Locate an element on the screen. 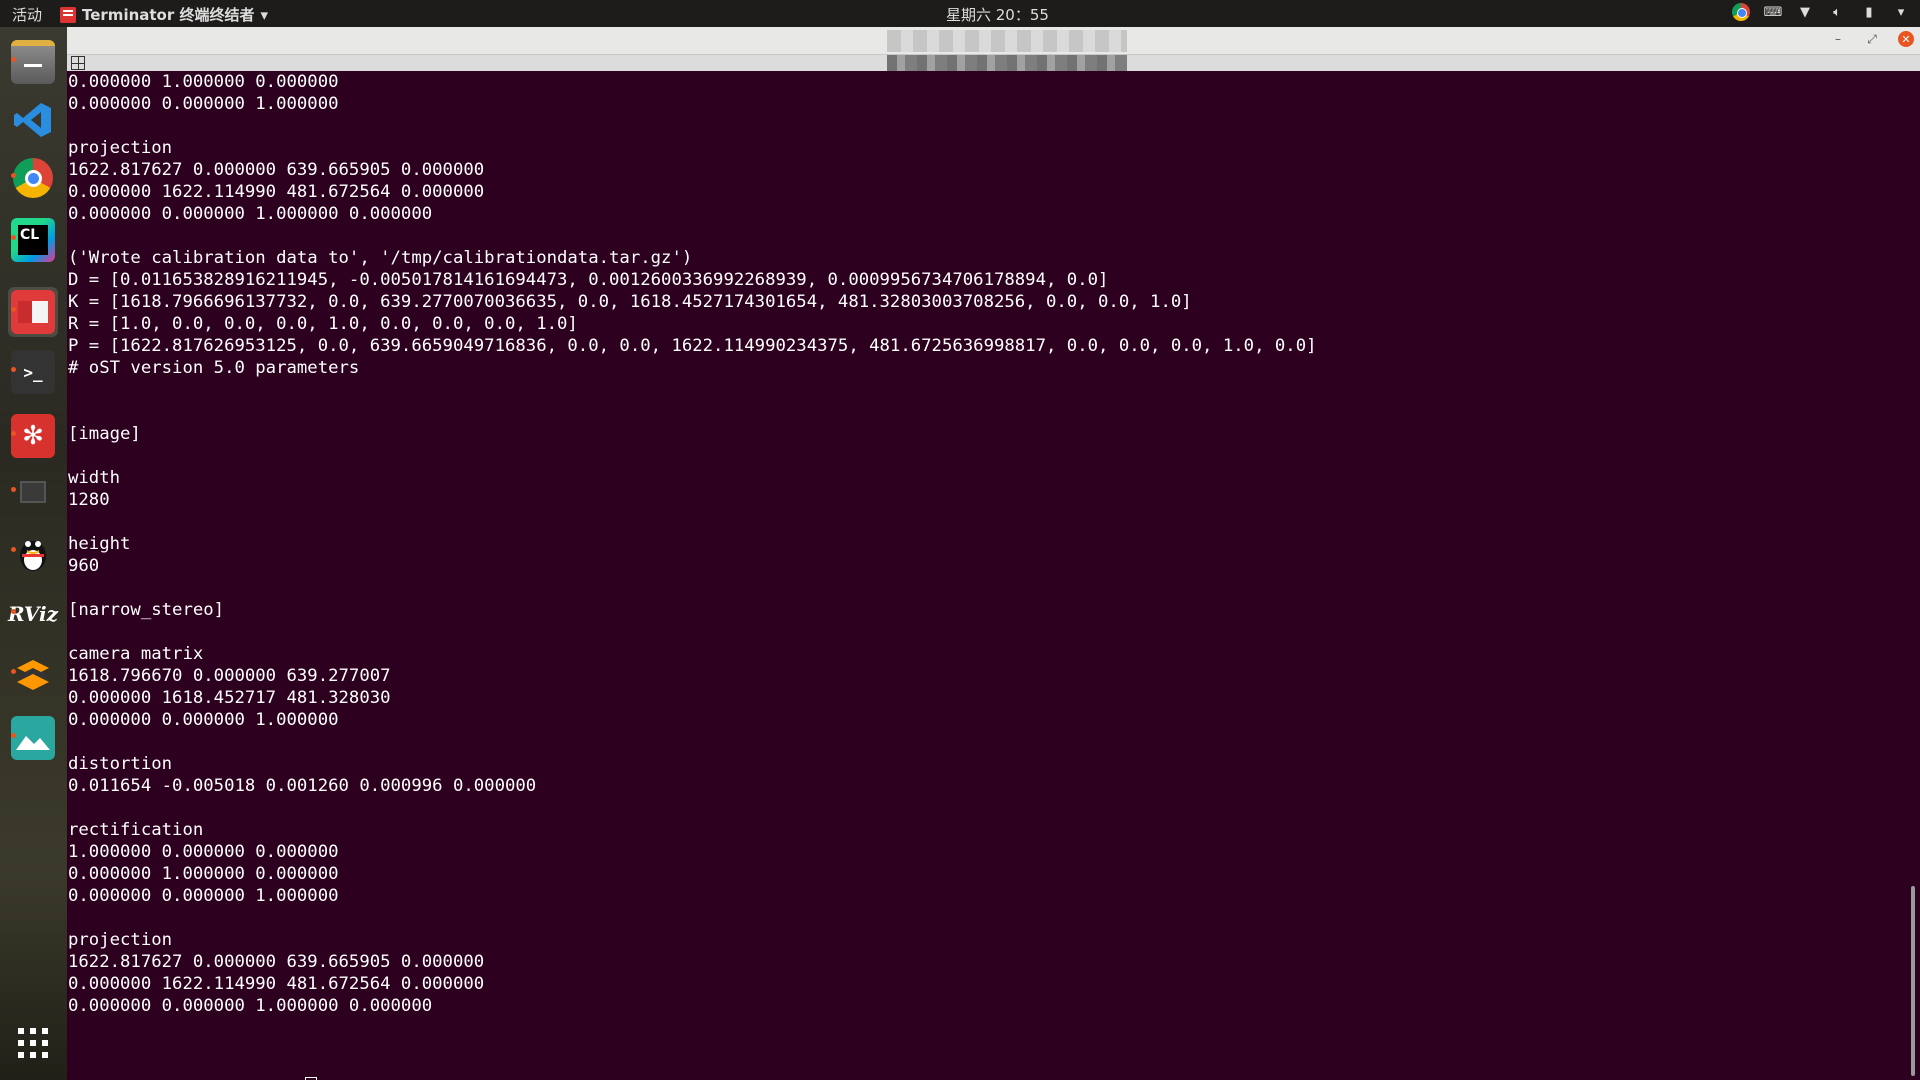 This screenshot has height=1080, width=1920. terminal-icon: >_ is located at coordinates (33, 372).